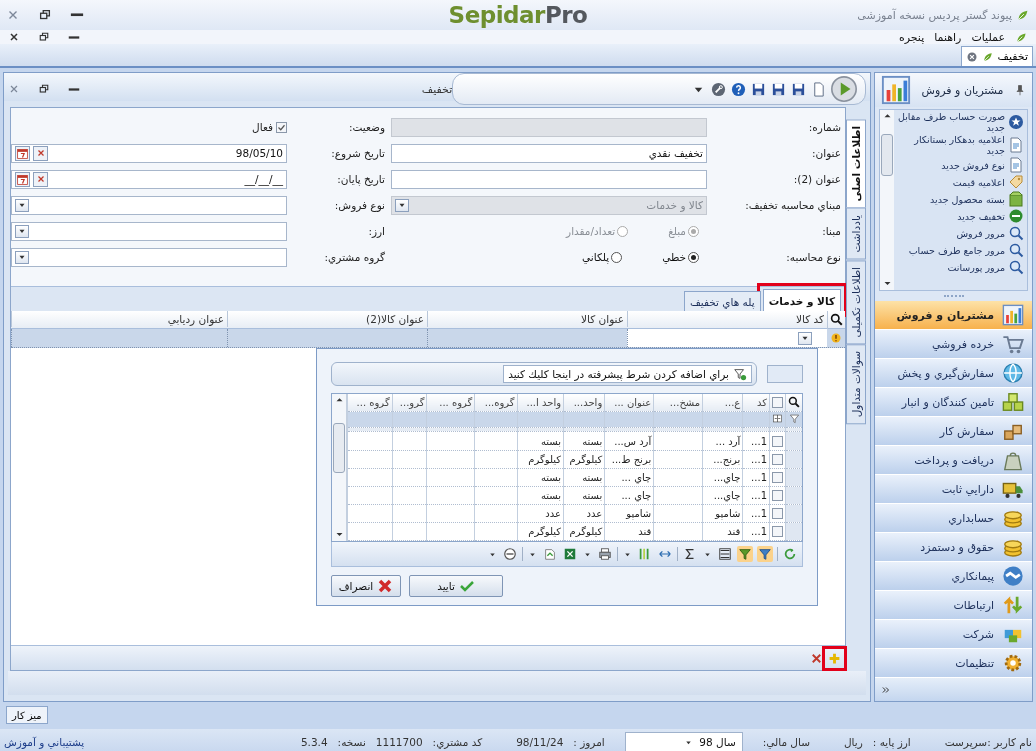 Image resolution: width=1036 pixels, height=751 pixels. I want to click on task-link: بسته محصول جديد, so click(967, 199).